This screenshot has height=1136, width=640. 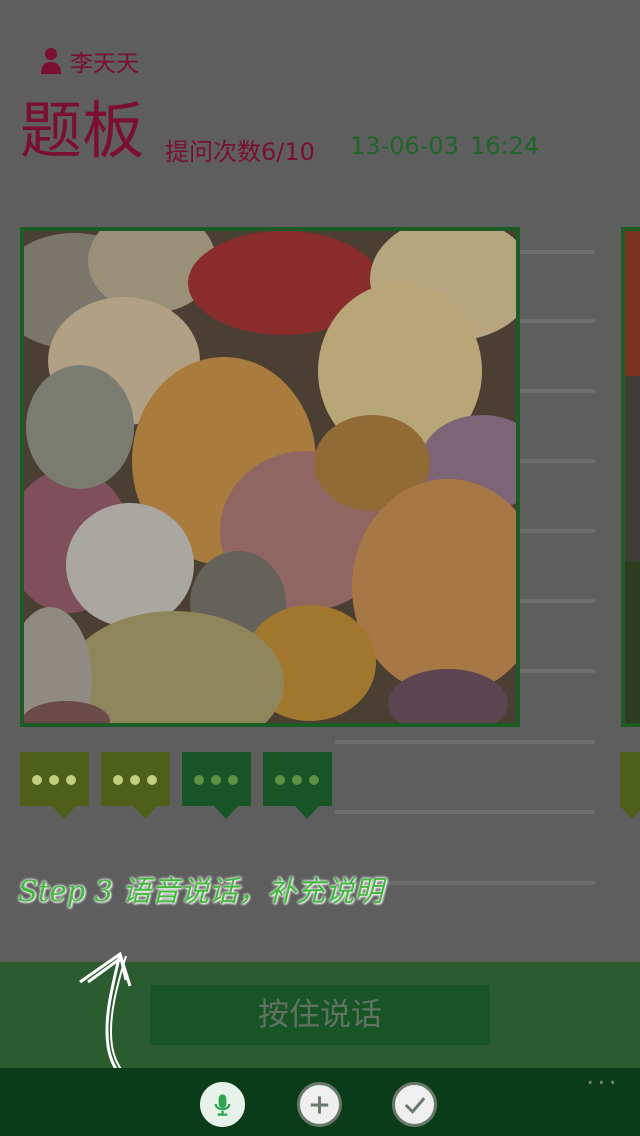 I want to click on question-time: 16:24, so click(x=505, y=146).